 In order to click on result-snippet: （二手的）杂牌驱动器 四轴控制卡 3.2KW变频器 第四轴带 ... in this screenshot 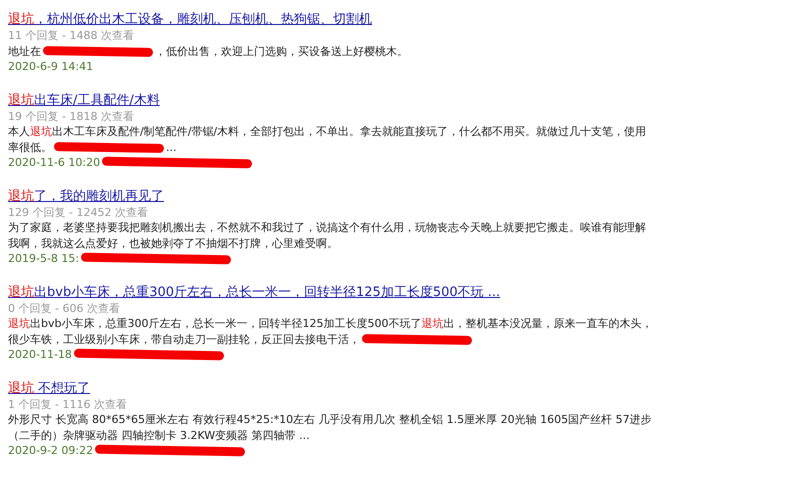, I will do `click(159, 435)`.